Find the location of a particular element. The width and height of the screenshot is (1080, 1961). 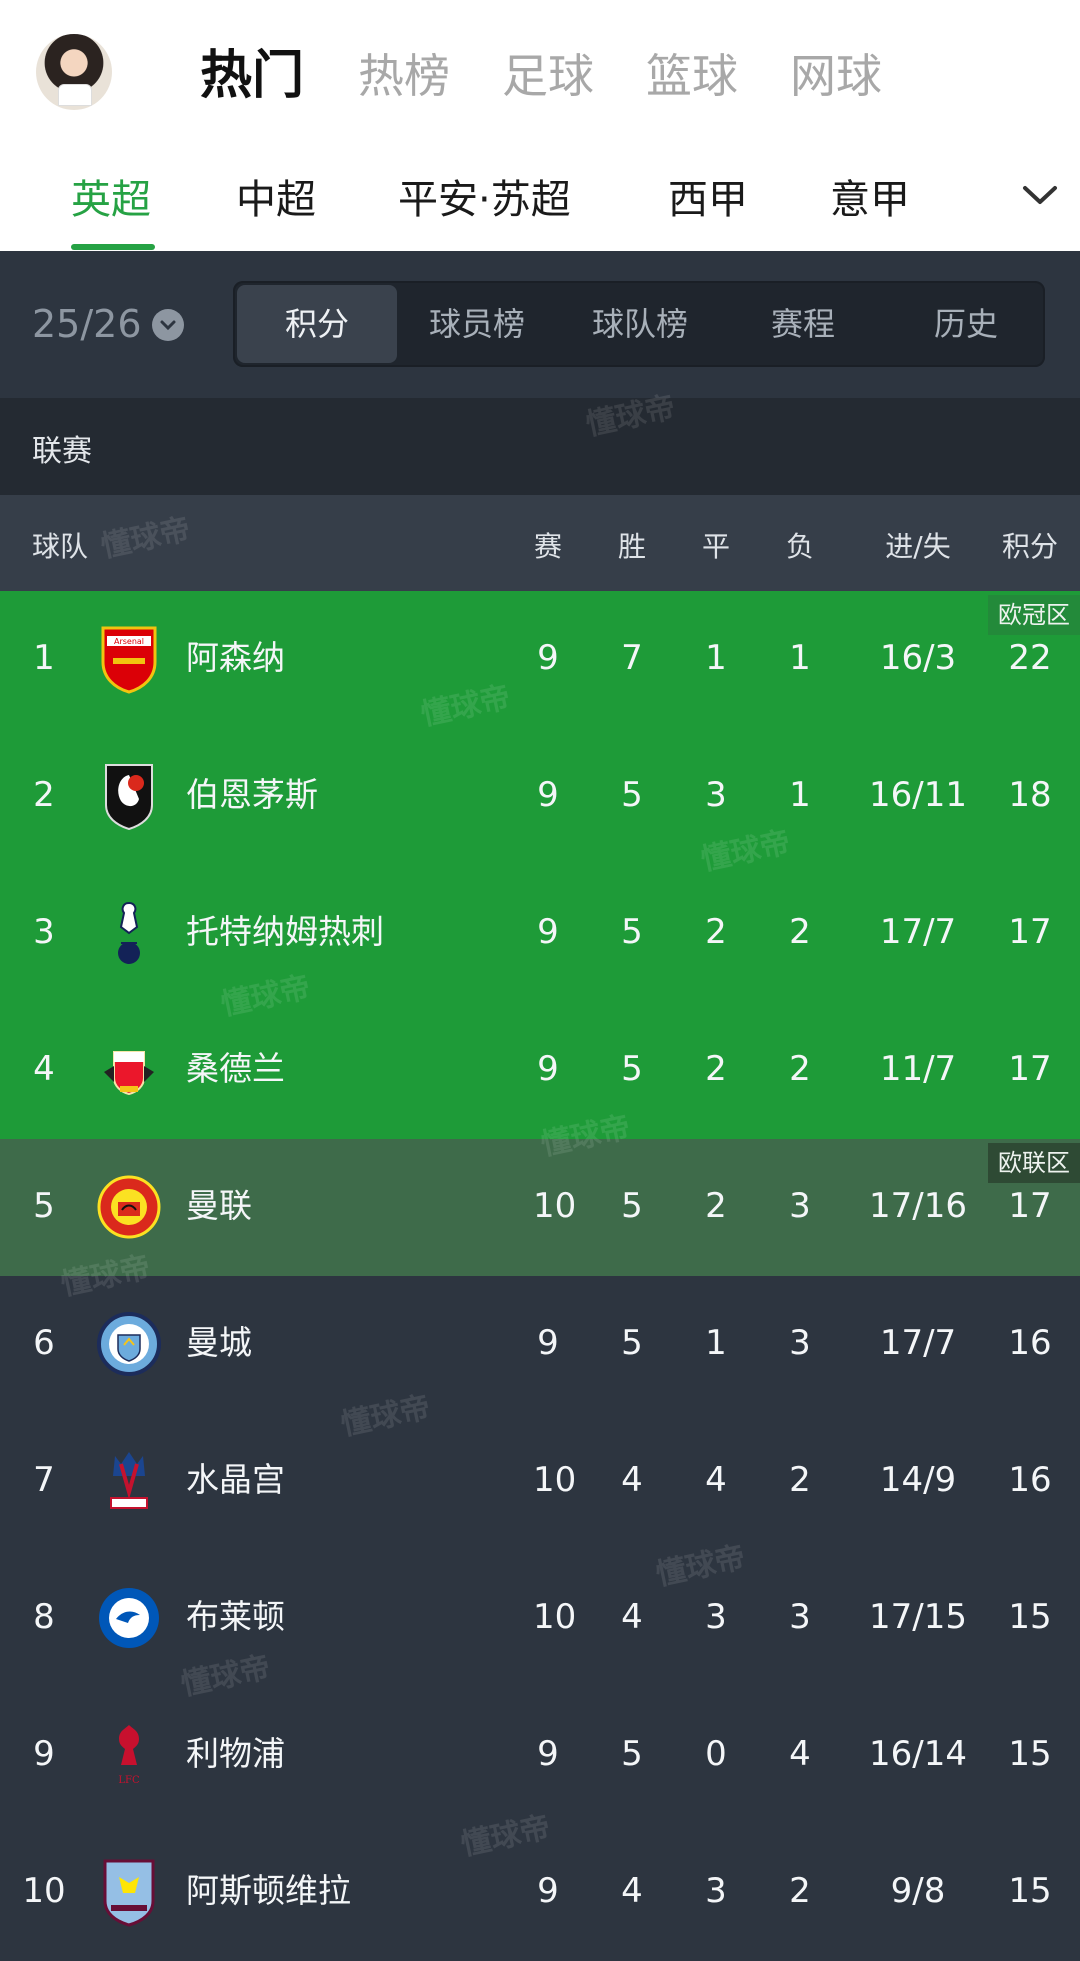

row-goals: 17/15 is located at coordinates (918, 1617).